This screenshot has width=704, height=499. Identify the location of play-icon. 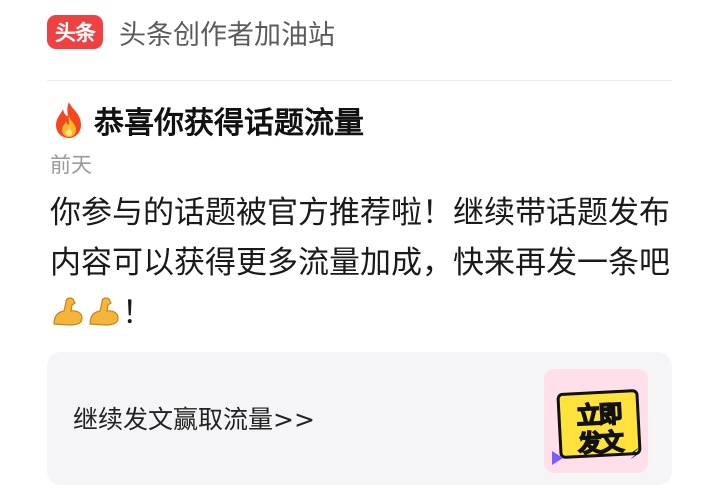
(557, 458).